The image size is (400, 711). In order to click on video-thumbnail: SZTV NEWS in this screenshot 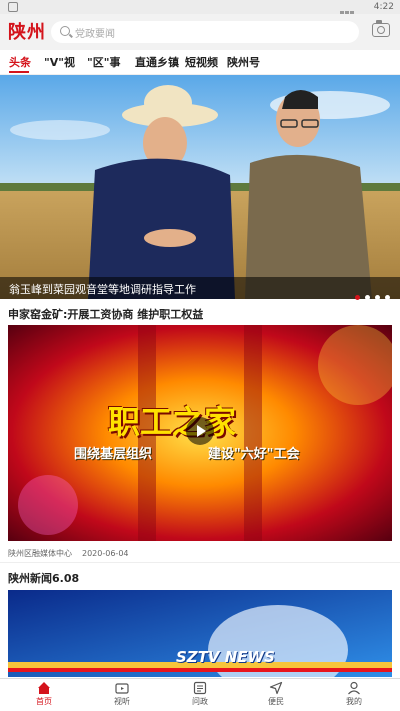, I will do `click(200, 633)`.